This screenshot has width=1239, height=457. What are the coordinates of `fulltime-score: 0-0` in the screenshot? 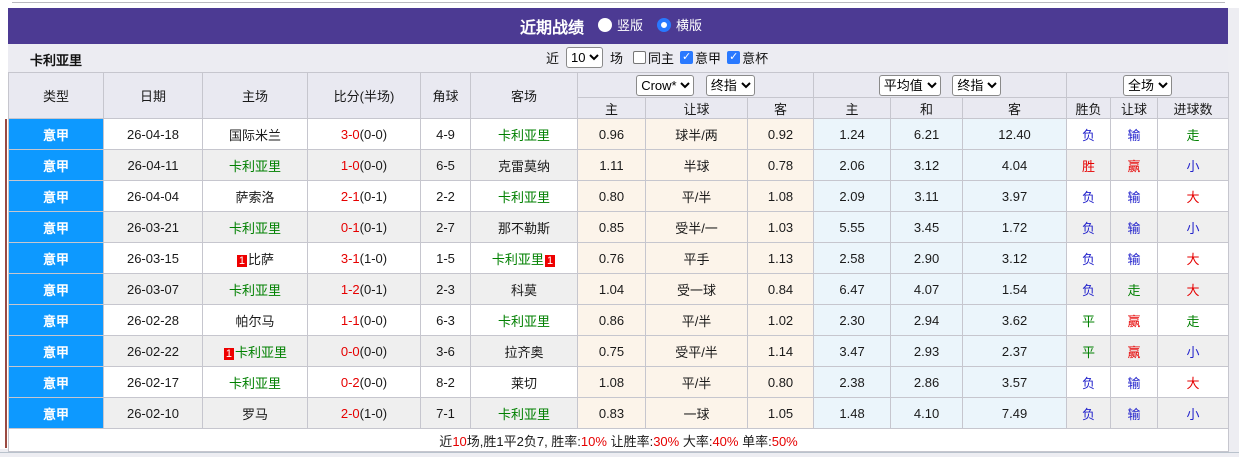 It's located at (350, 351).